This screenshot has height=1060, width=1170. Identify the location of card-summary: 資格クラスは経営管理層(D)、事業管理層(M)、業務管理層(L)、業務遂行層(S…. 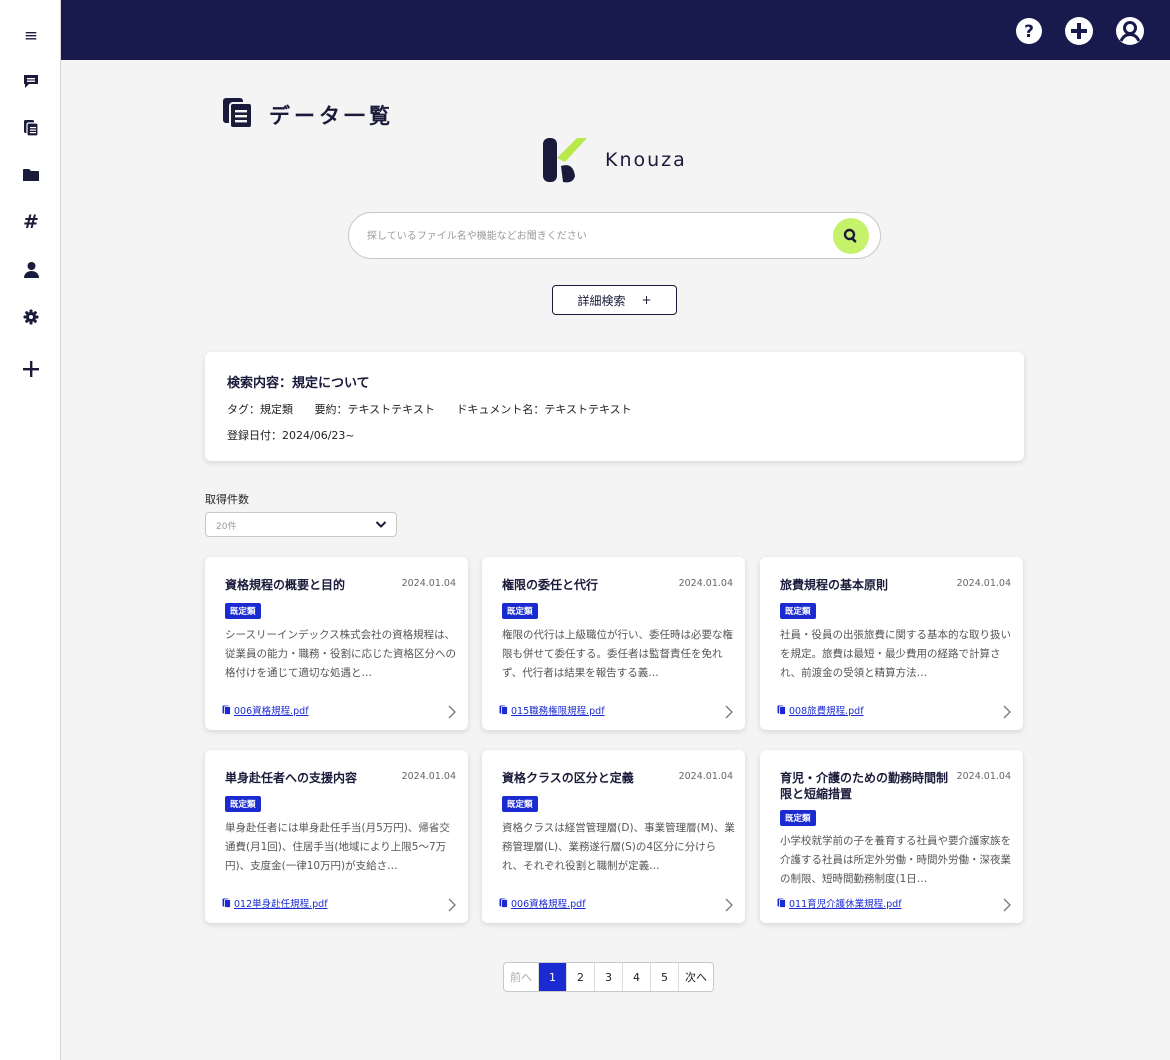
(618, 847).